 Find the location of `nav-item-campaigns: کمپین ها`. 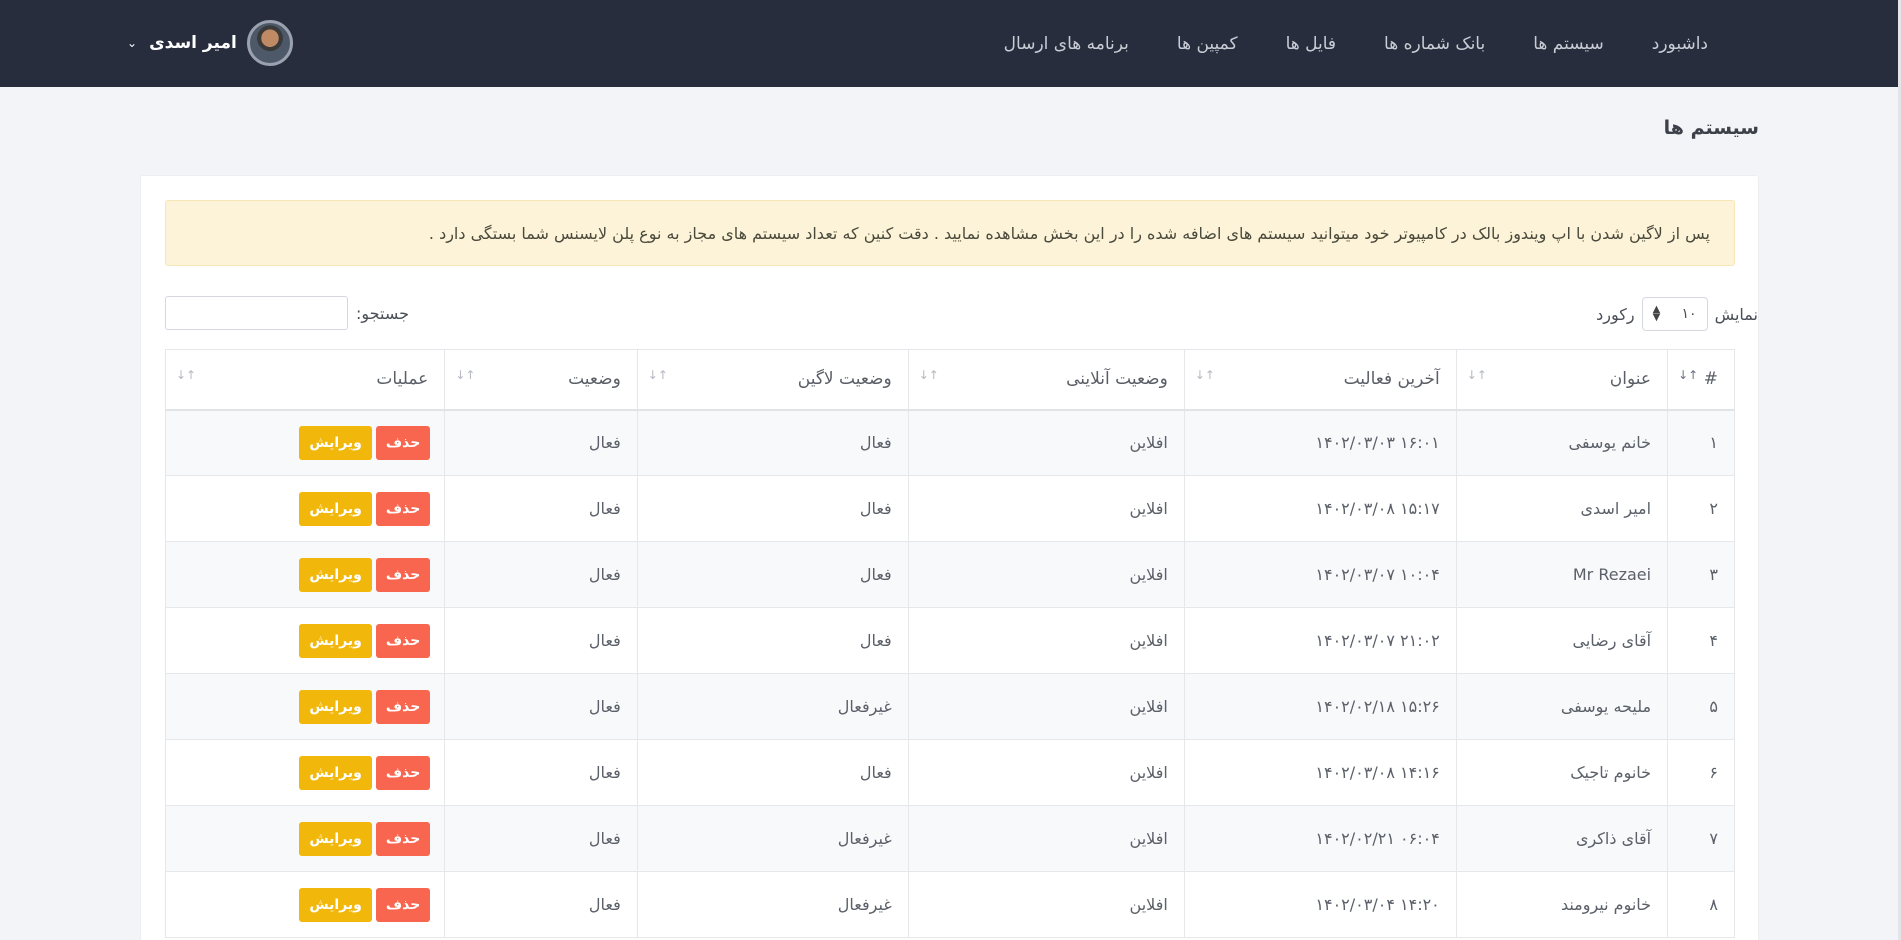

nav-item-campaigns: کمپین ها is located at coordinates (1207, 44).